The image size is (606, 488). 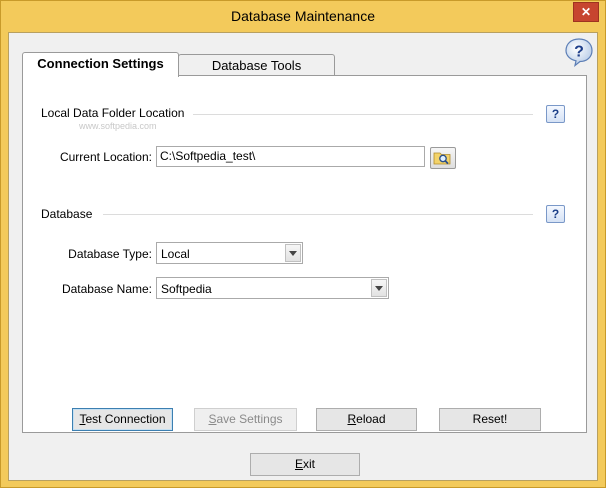 I want to click on title-bar: Database Maintenance ✕, so click(x=303, y=16).